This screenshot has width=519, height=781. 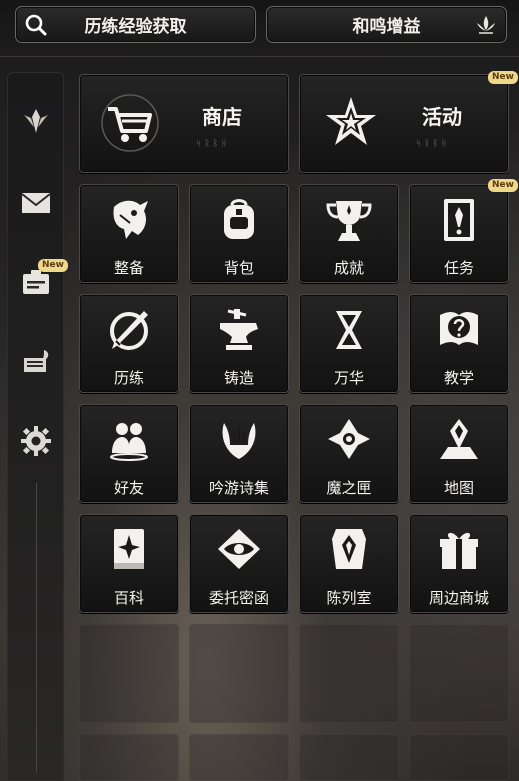 I want to click on tile-commission: 委托密函, so click(x=239, y=563).